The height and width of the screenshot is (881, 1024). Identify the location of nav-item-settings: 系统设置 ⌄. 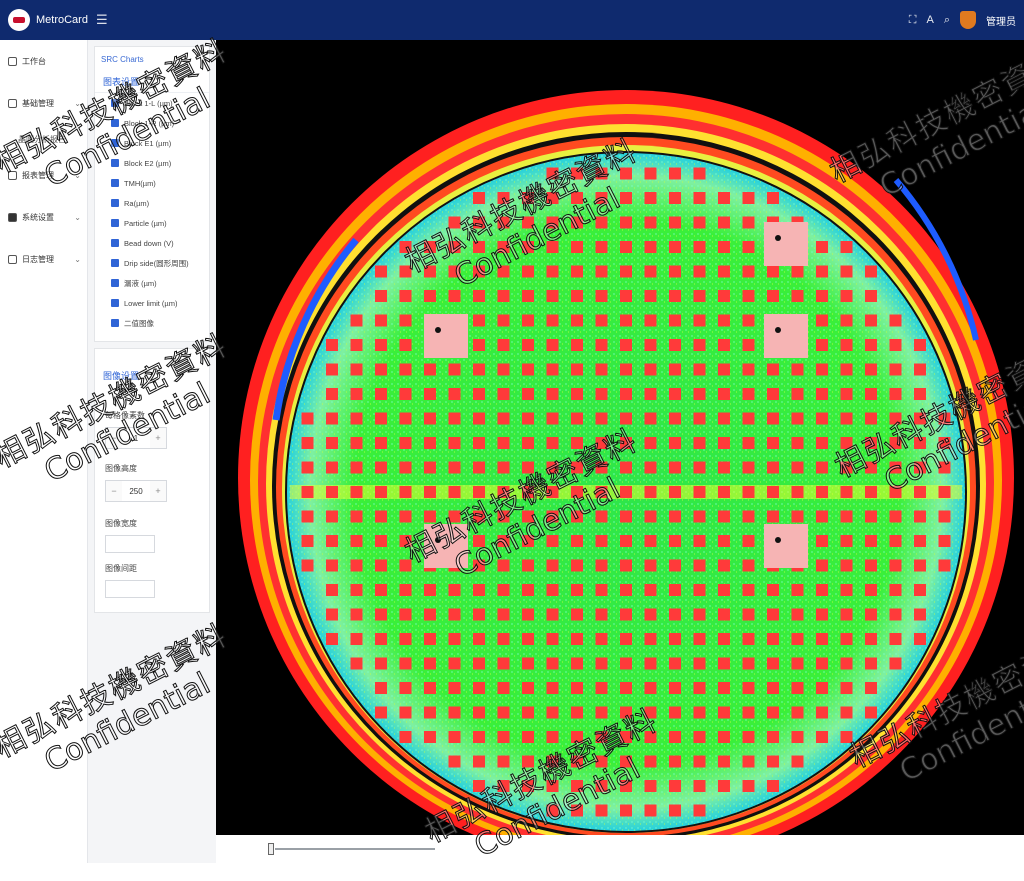
(43, 217).